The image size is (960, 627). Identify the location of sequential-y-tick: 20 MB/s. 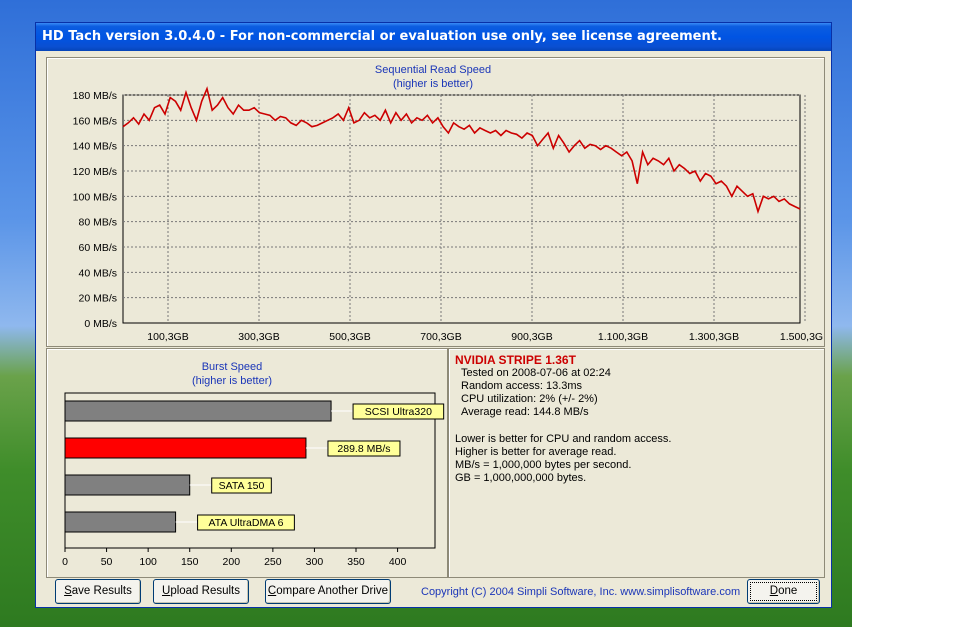
(97, 299).